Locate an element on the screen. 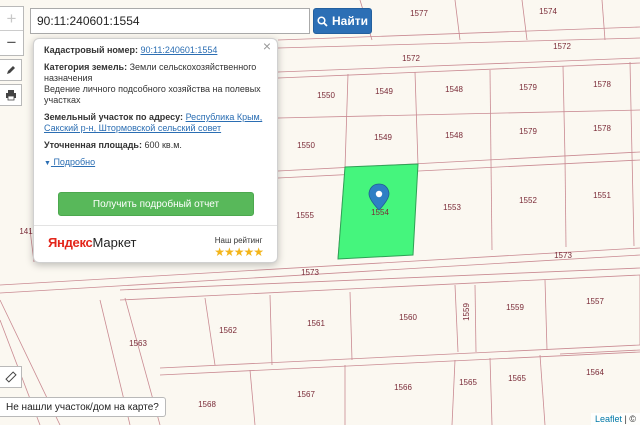 This screenshot has width=640, height=425. search-input: 90:11:240601:1554 is located at coordinates (170, 21).